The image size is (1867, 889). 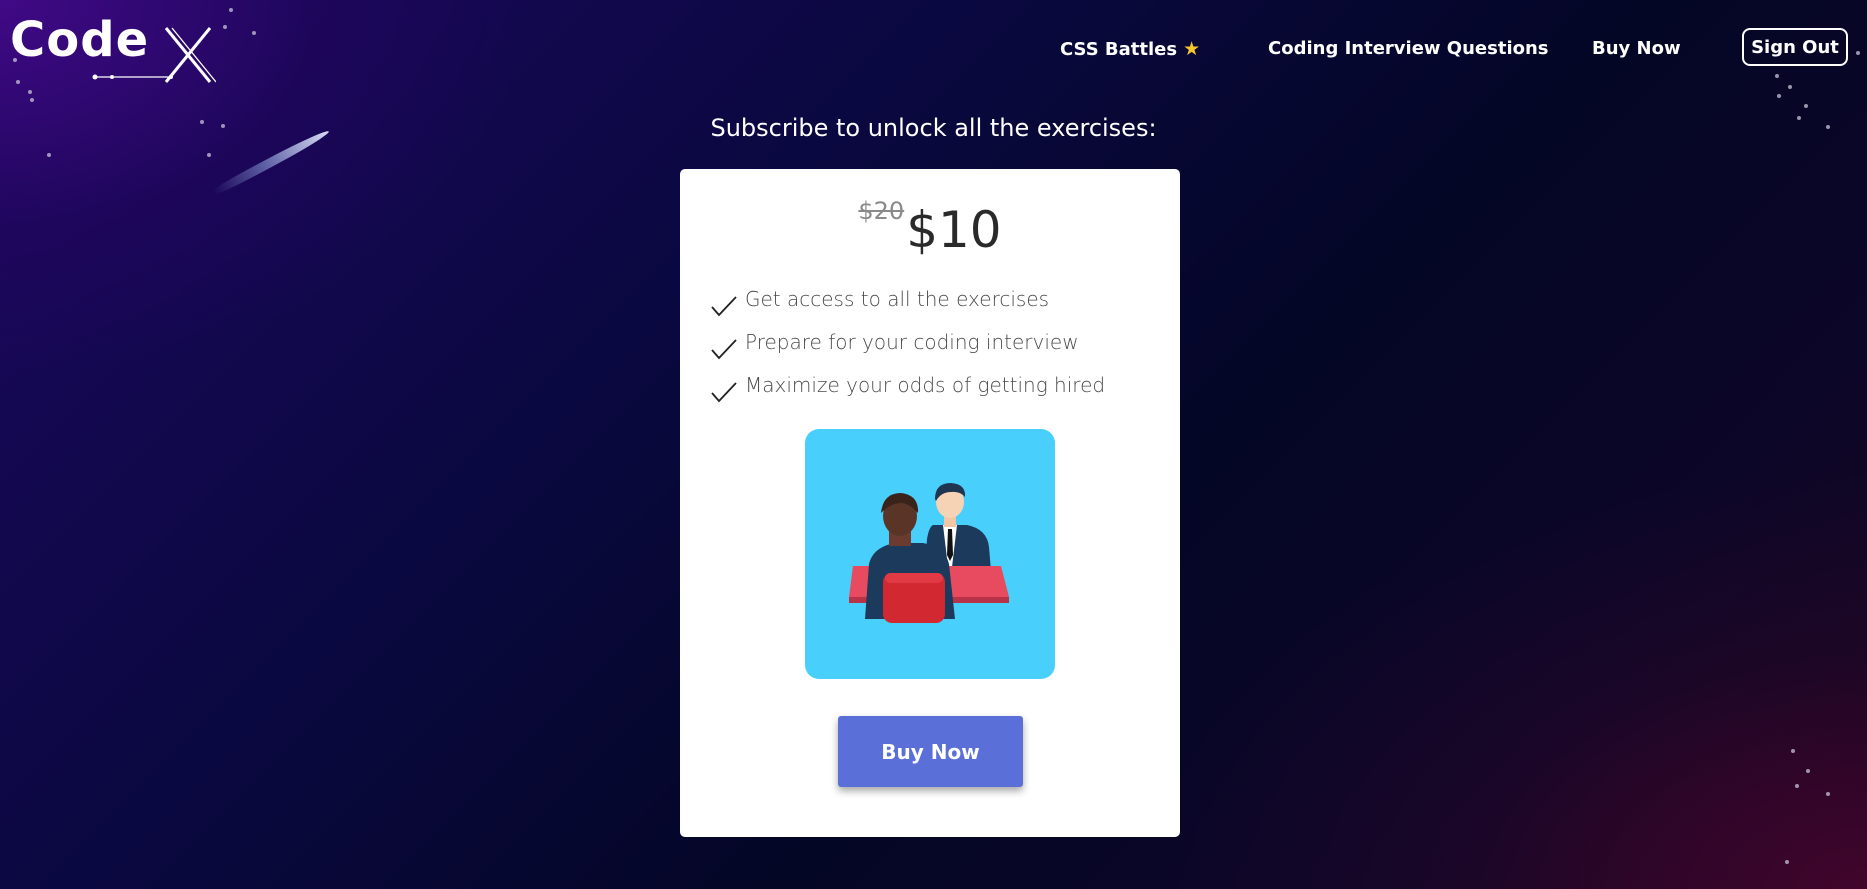 I want to click on nav-buy-now: Buy Now, so click(x=1636, y=48).